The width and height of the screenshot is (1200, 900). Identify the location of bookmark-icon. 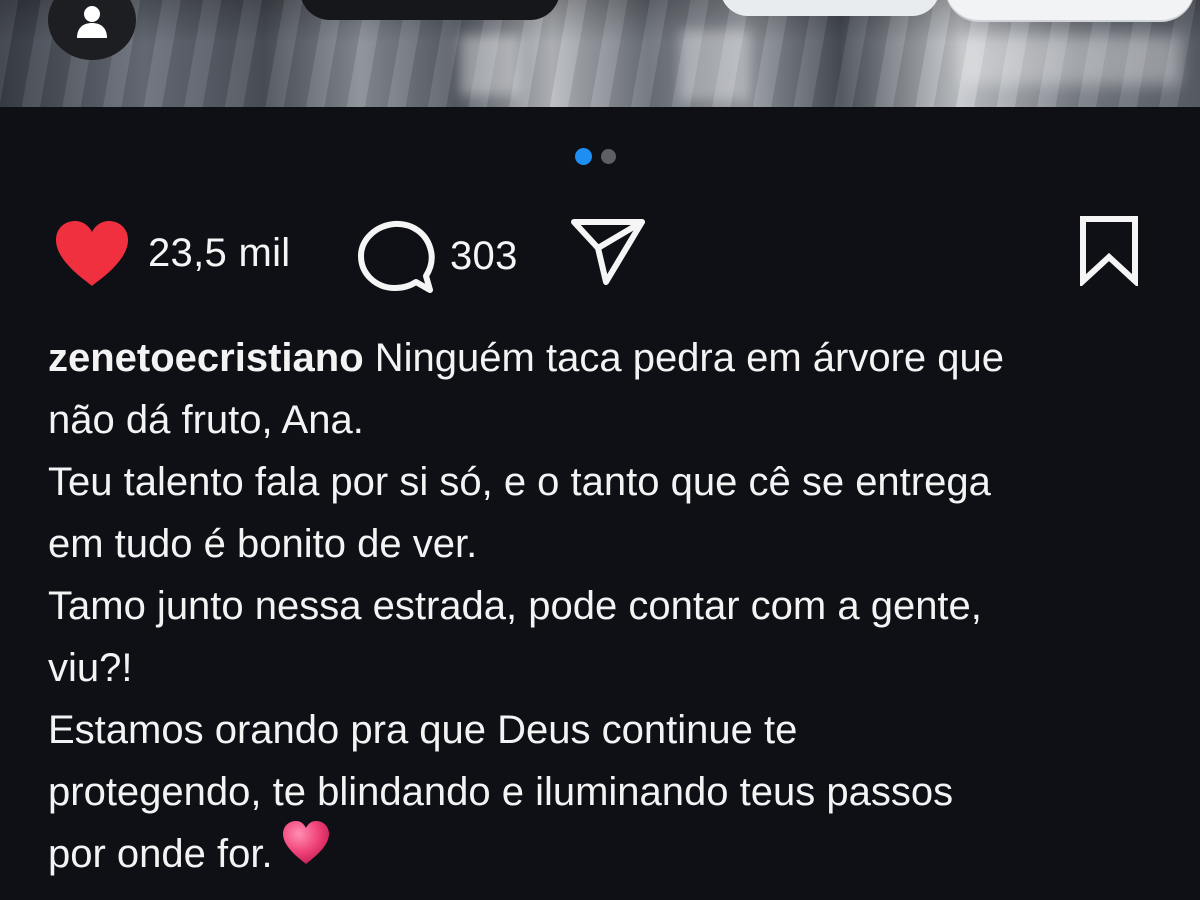
(1109, 251).